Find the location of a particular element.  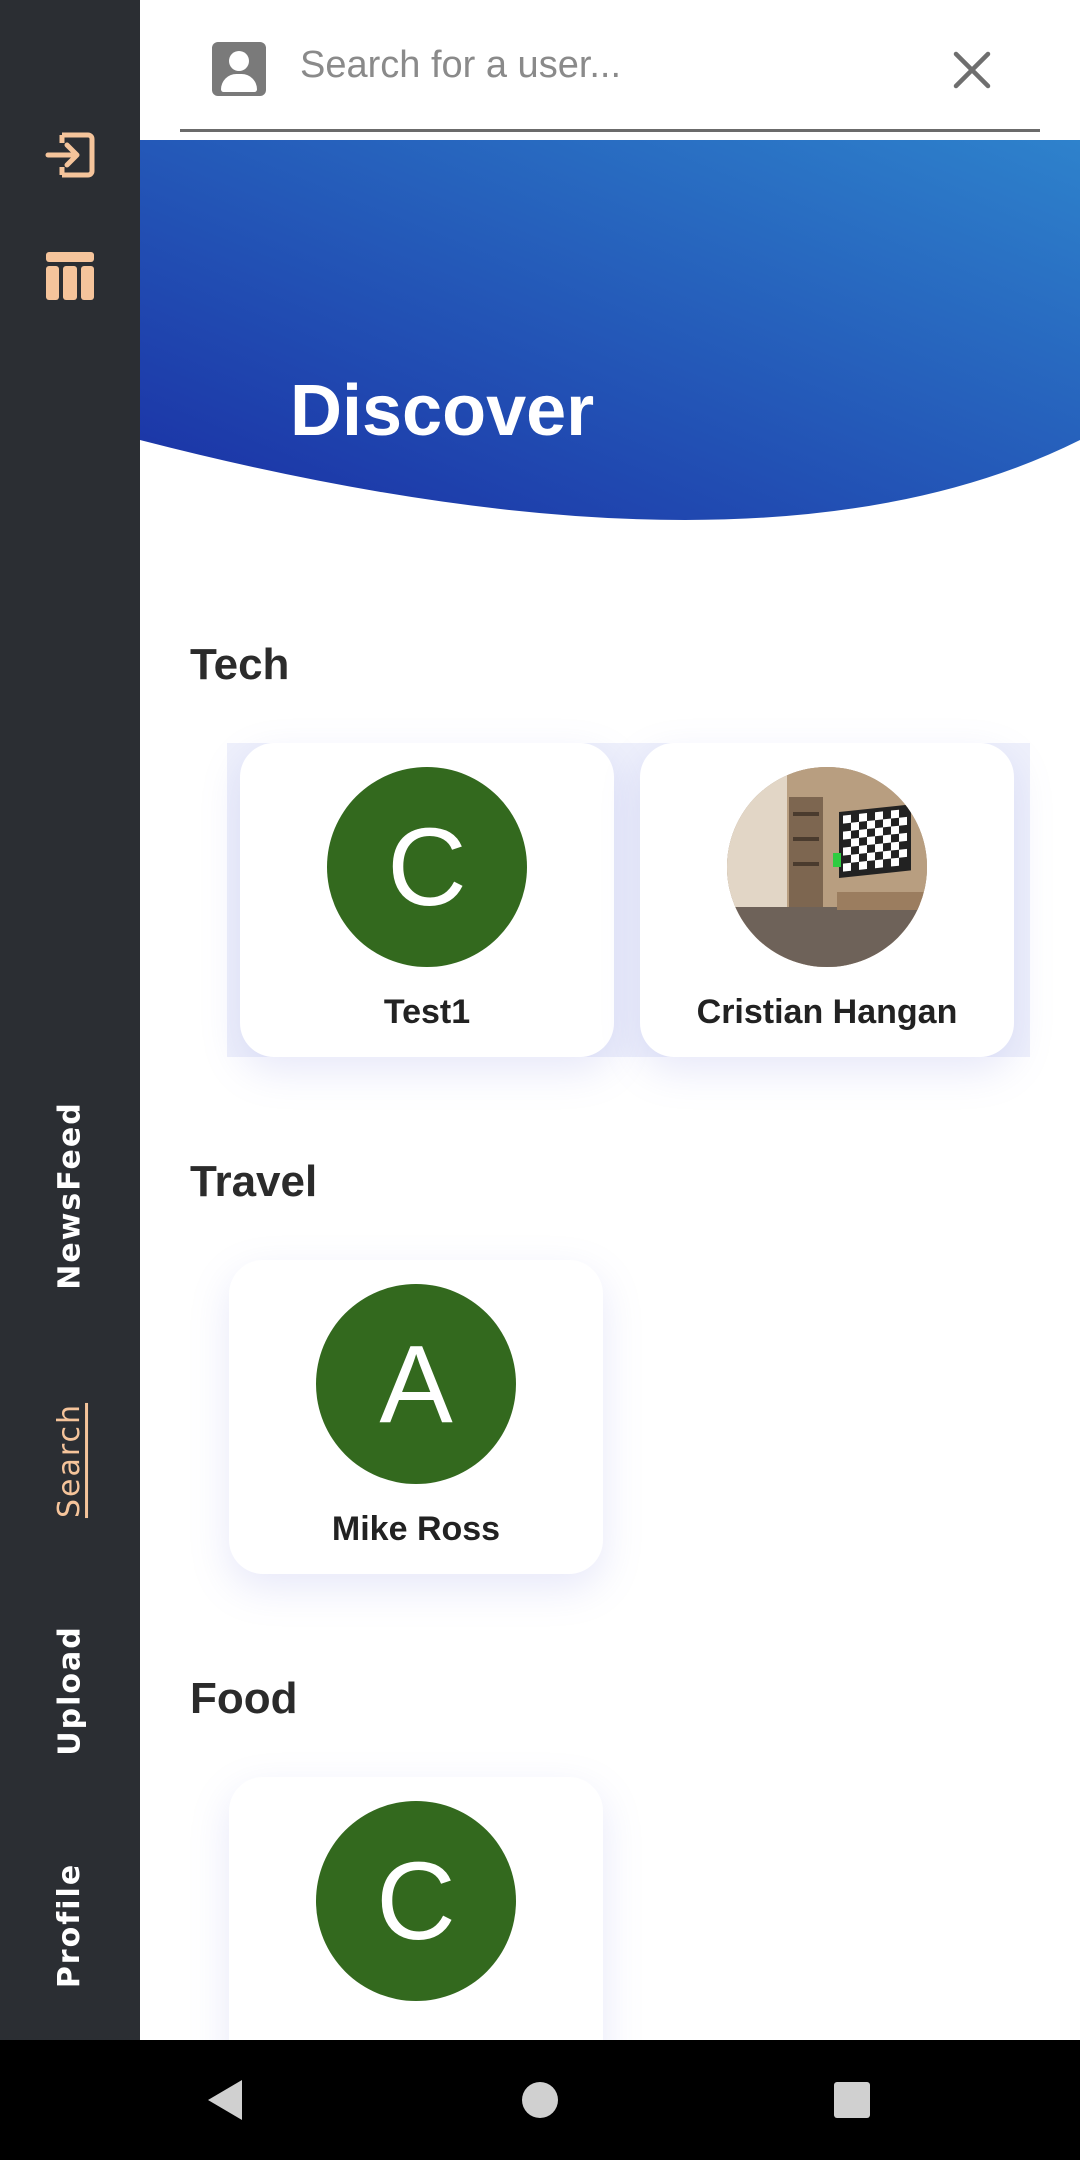

user-card: C Test1 is located at coordinates (427, 900).